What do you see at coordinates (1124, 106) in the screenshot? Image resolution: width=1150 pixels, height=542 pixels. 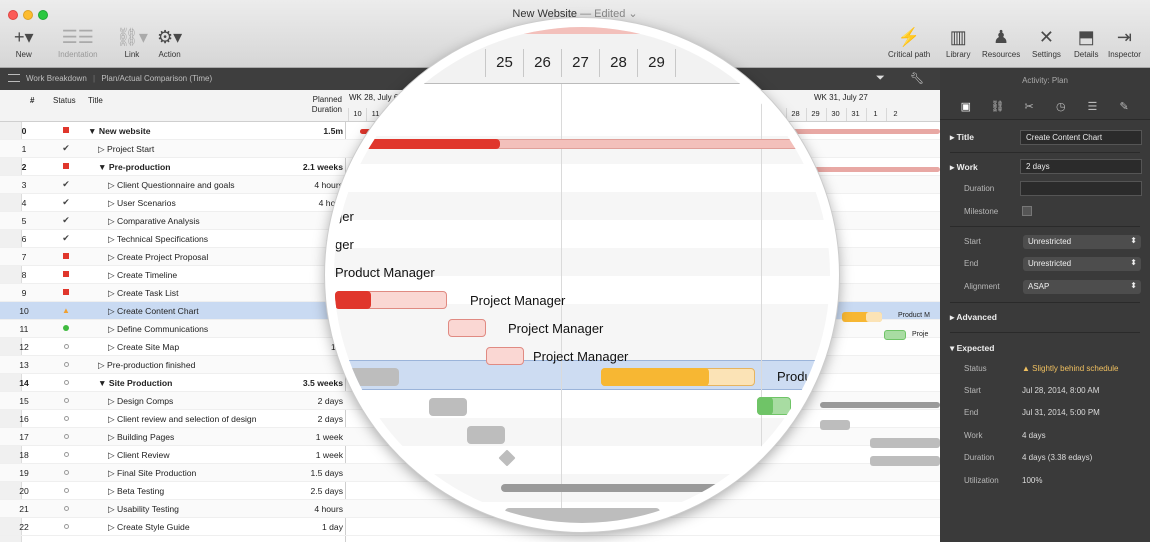 I see `edit-icon: ✎` at bounding box center [1124, 106].